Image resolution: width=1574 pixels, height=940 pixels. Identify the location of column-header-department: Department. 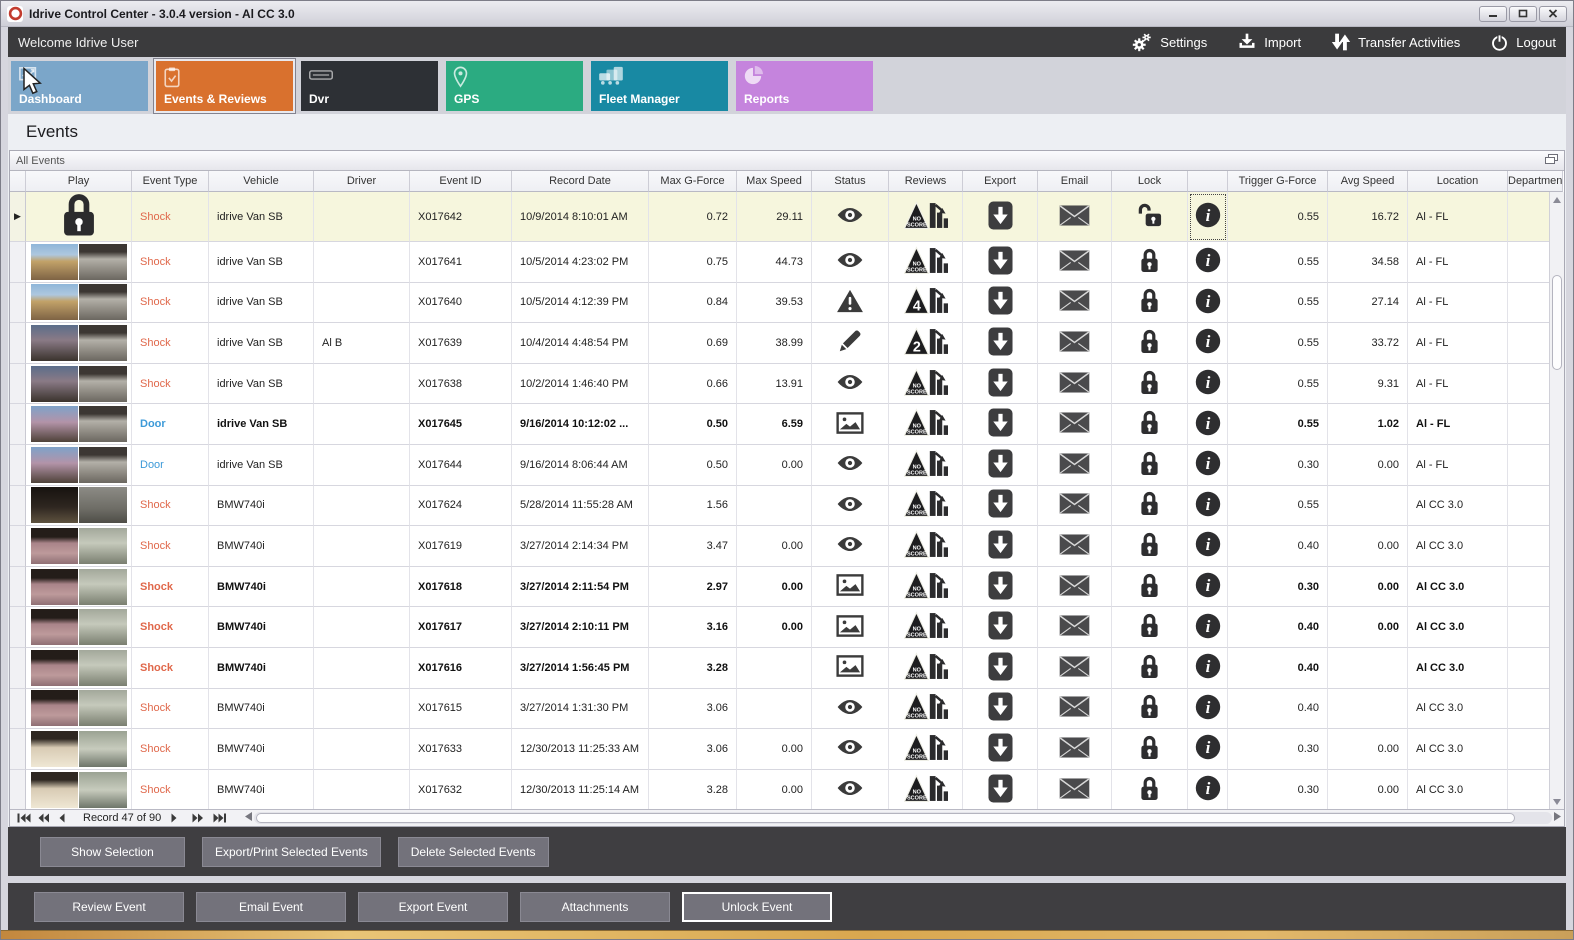
(1535, 181).